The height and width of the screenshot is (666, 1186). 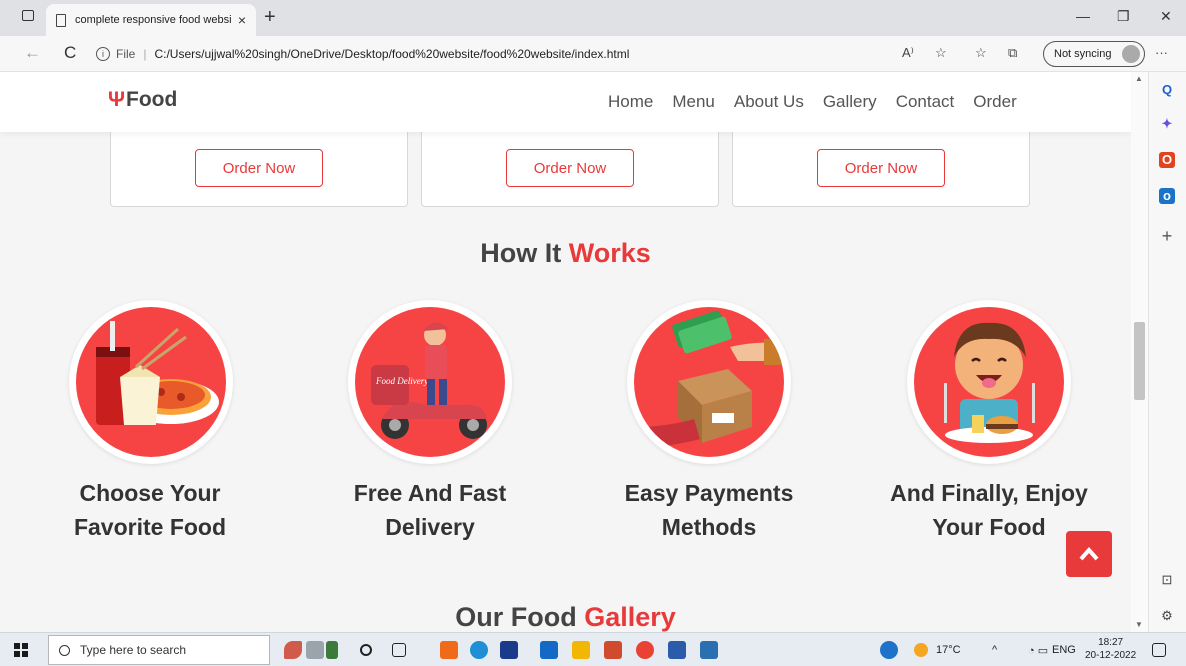 What do you see at coordinates (850, 102) in the screenshot?
I see `nav-gallery: Gallery` at bounding box center [850, 102].